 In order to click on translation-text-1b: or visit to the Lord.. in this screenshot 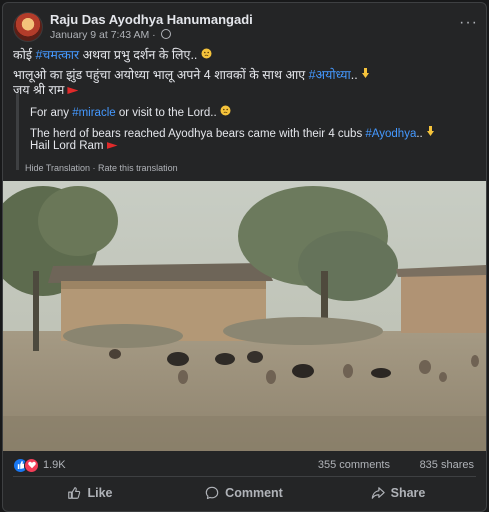, I will do `click(166, 113)`.